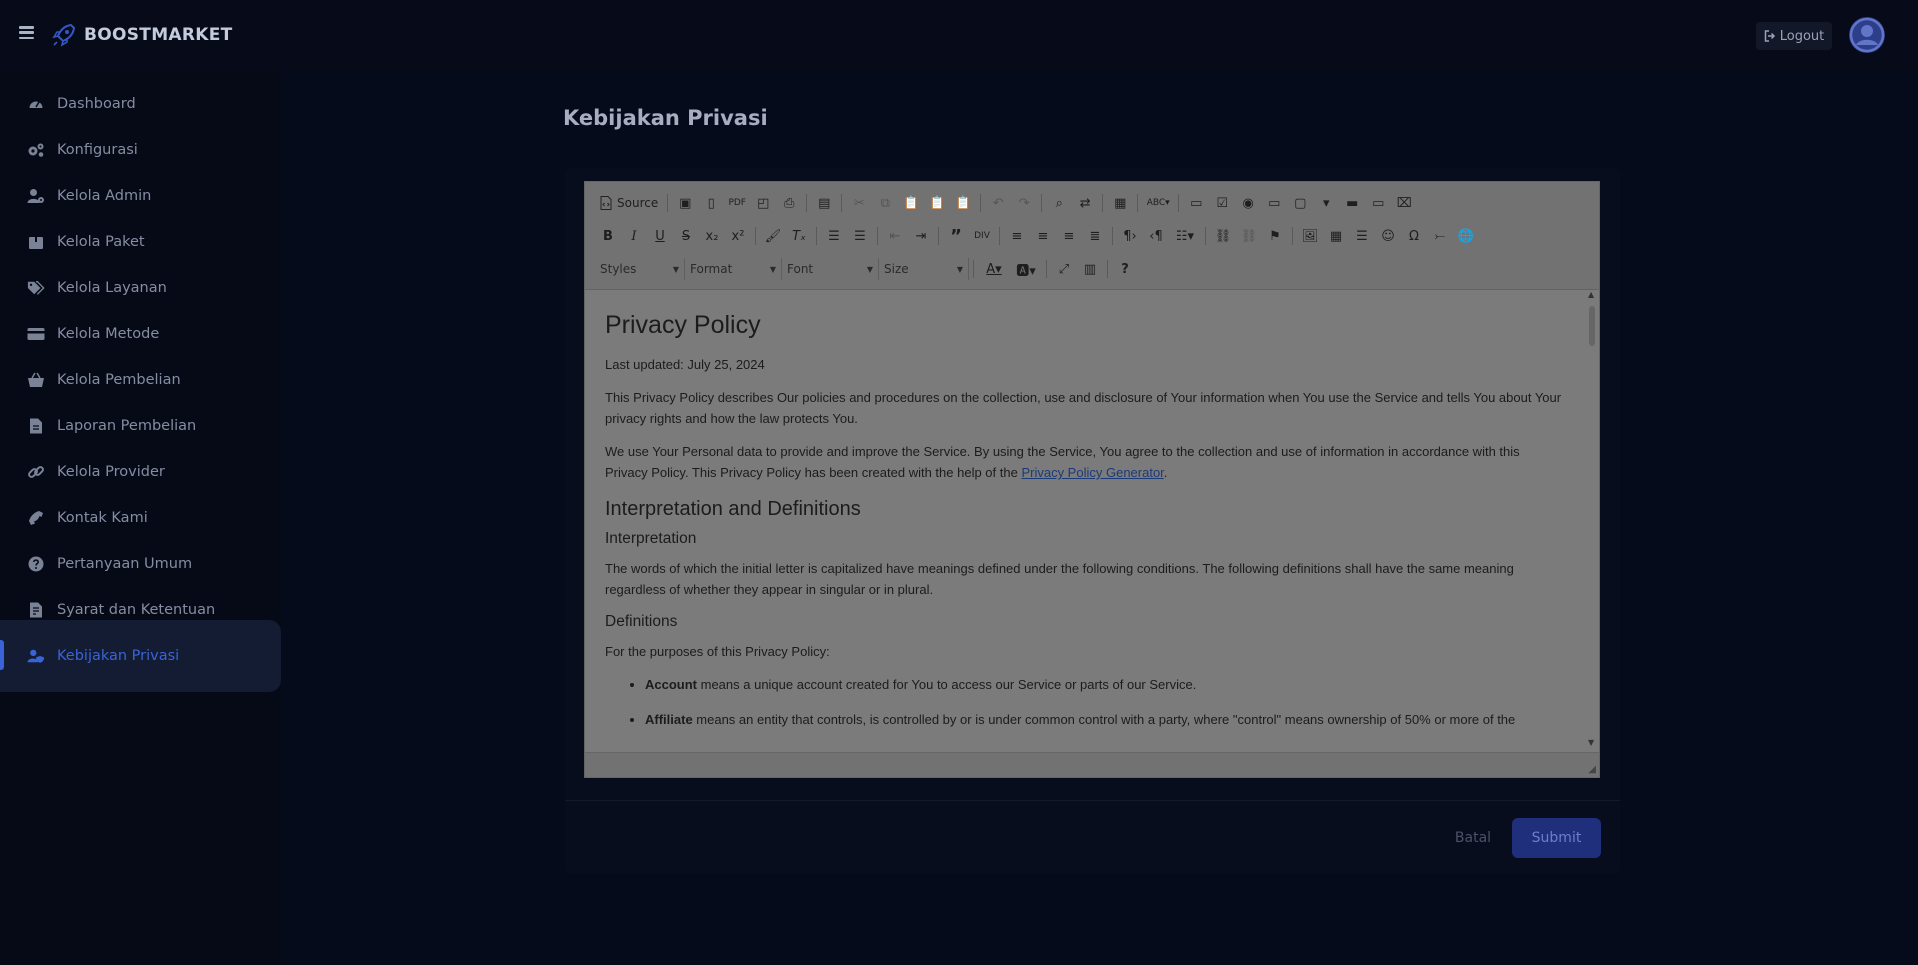 This screenshot has height=965, width=1918. Describe the element at coordinates (1591, 294) in the screenshot. I see `scroll-up-icon: ▲` at that location.